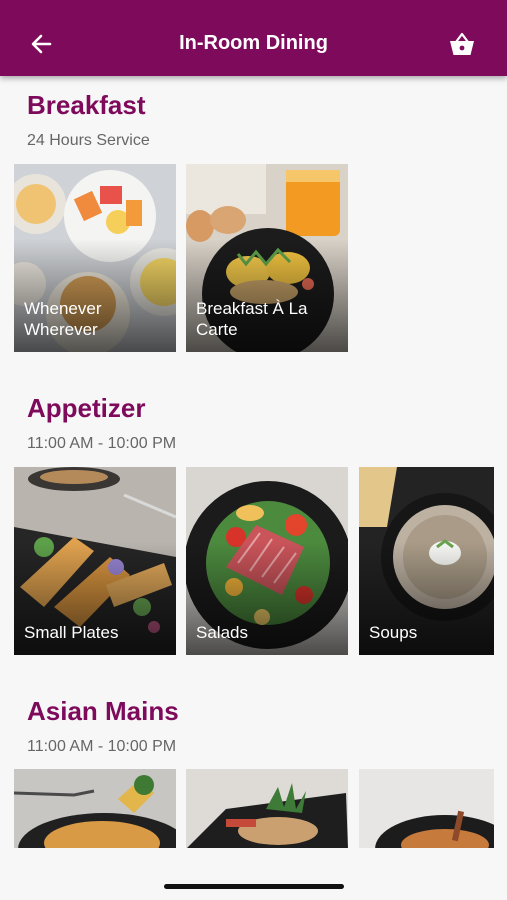  Describe the element at coordinates (253, 874) in the screenshot. I see `bottom-safe-area` at that location.